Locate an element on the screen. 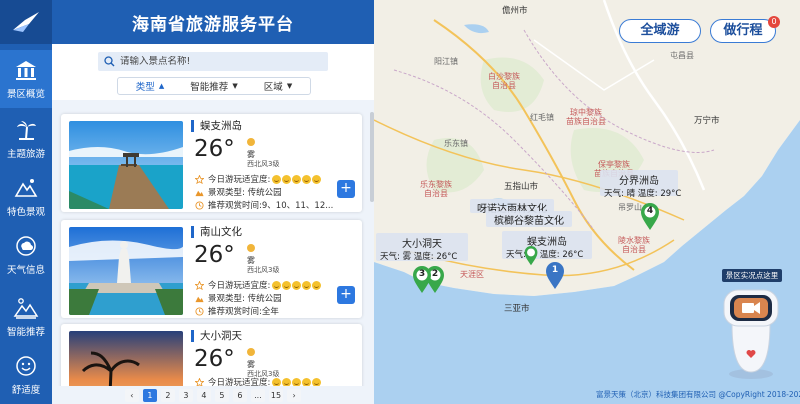  nav-item-overview: 景区概览 is located at coordinates (26, 79).